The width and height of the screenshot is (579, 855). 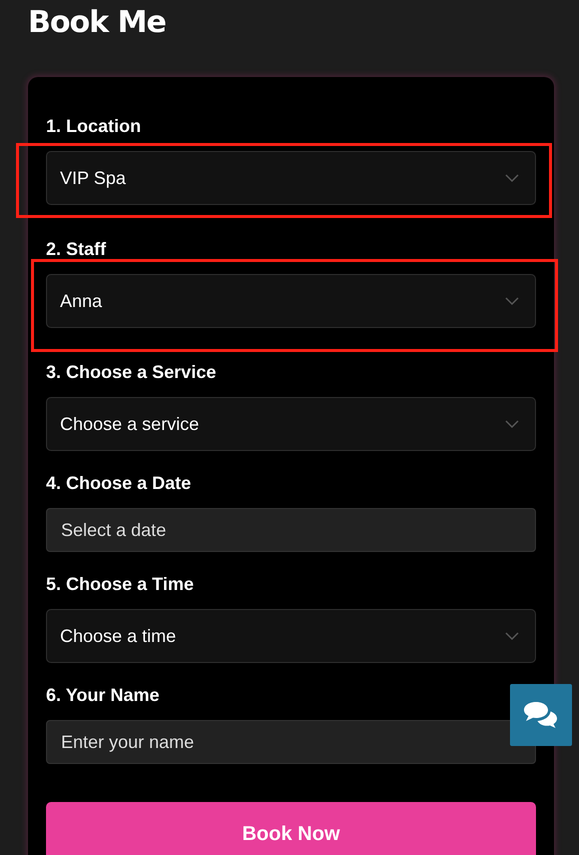 I want to click on select-field: Anna, so click(x=291, y=301).